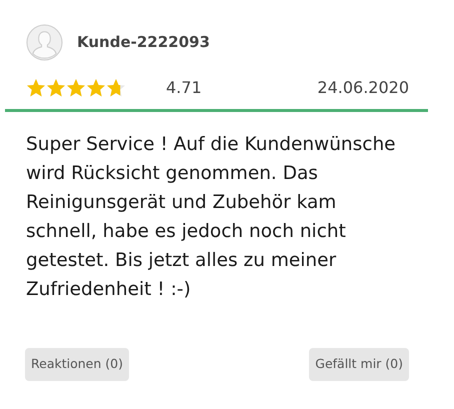 Image resolution: width=454 pixels, height=409 pixels. What do you see at coordinates (77, 364) in the screenshot?
I see `reactions-button: Reaktionen (0)` at bounding box center [77, 364].